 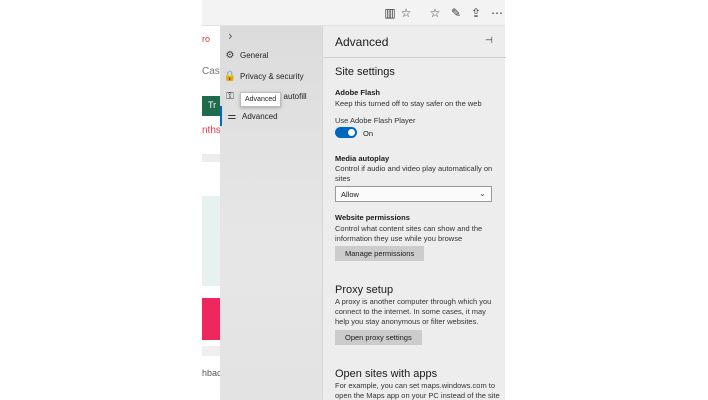 I want to click on site-settings-heading: Site settings, so click(x=365, y=72).